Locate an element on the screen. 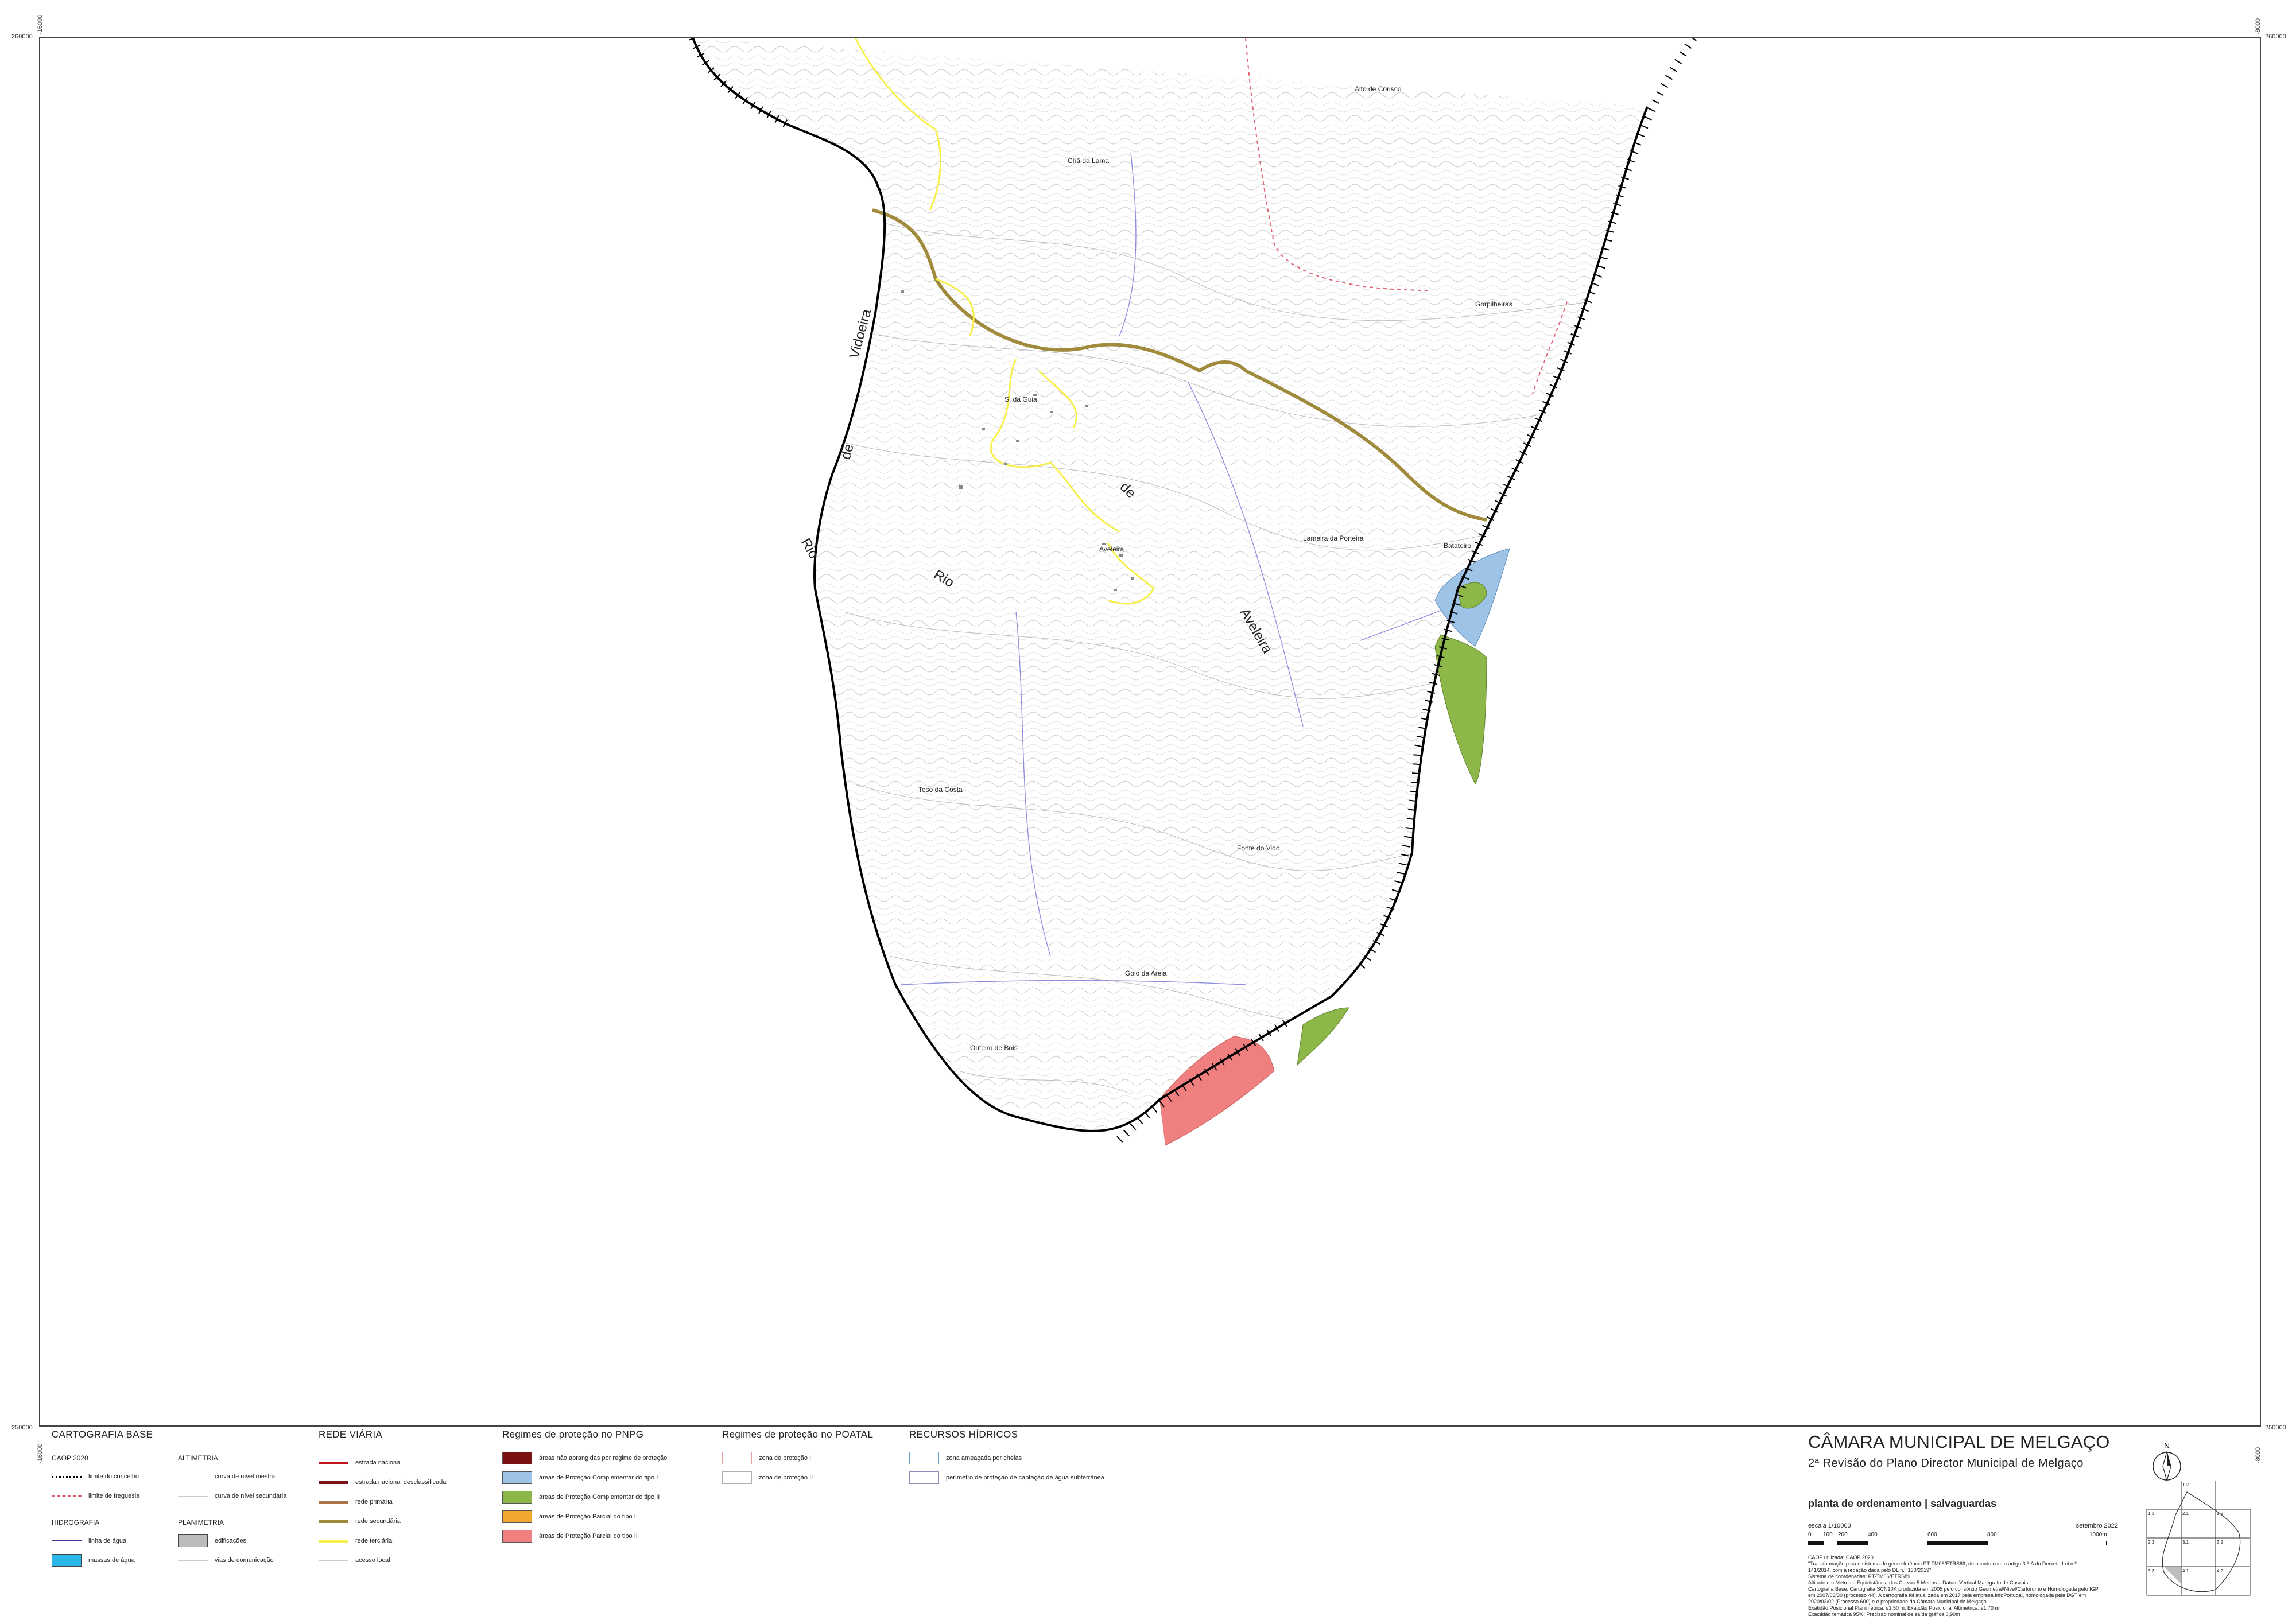 The image size is (2296, 1620). legend-label: áreas de Proteção Parcial do tipo II is located at coordinates (588, 1536).